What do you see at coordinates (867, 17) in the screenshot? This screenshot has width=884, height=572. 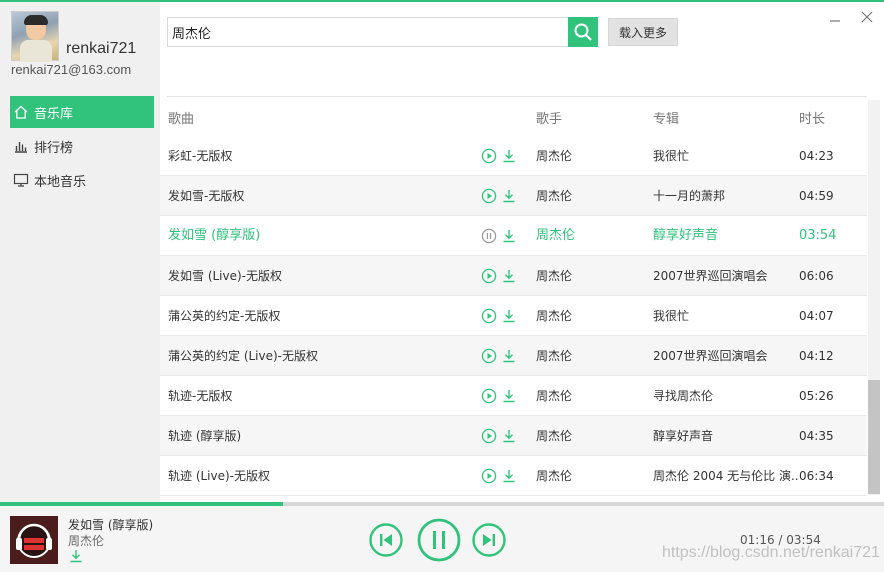 I see `close-button` at bounding box center [867, 17].